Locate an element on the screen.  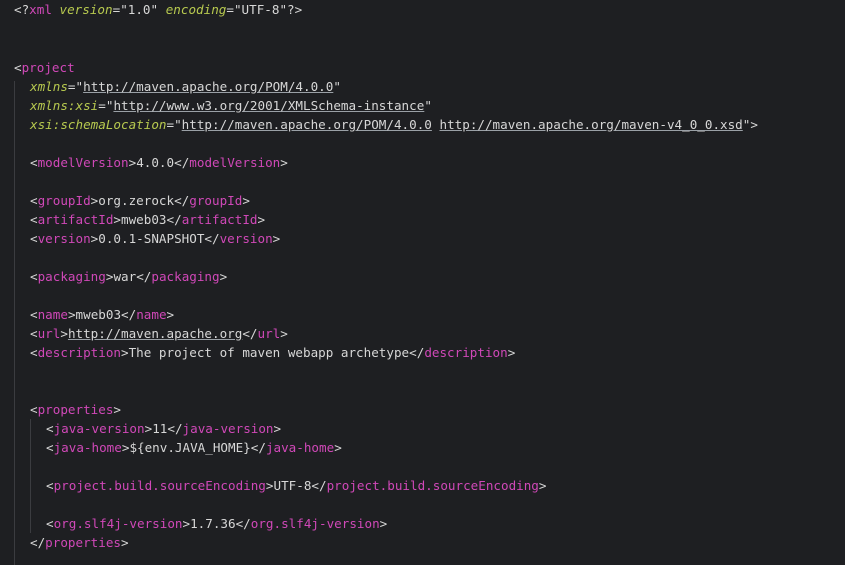
element-value: war is located at coordinates (125, 276).